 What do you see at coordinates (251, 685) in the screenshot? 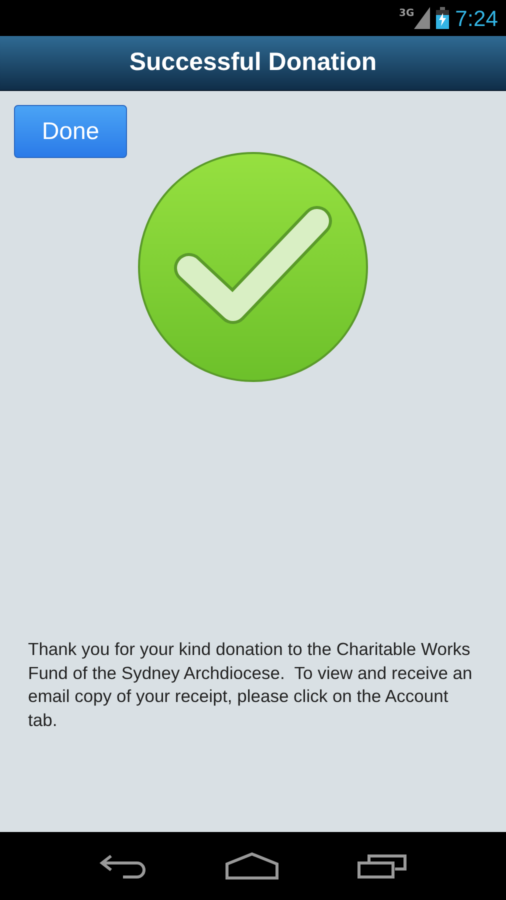
I see `confirmation-message: Thank you for your kind donation to the Charitable Works Fund of the Sydney Archdiocese. To view and receive an email copy of your receipt, please click on the Account tab.` at bounding box center [251, 685].